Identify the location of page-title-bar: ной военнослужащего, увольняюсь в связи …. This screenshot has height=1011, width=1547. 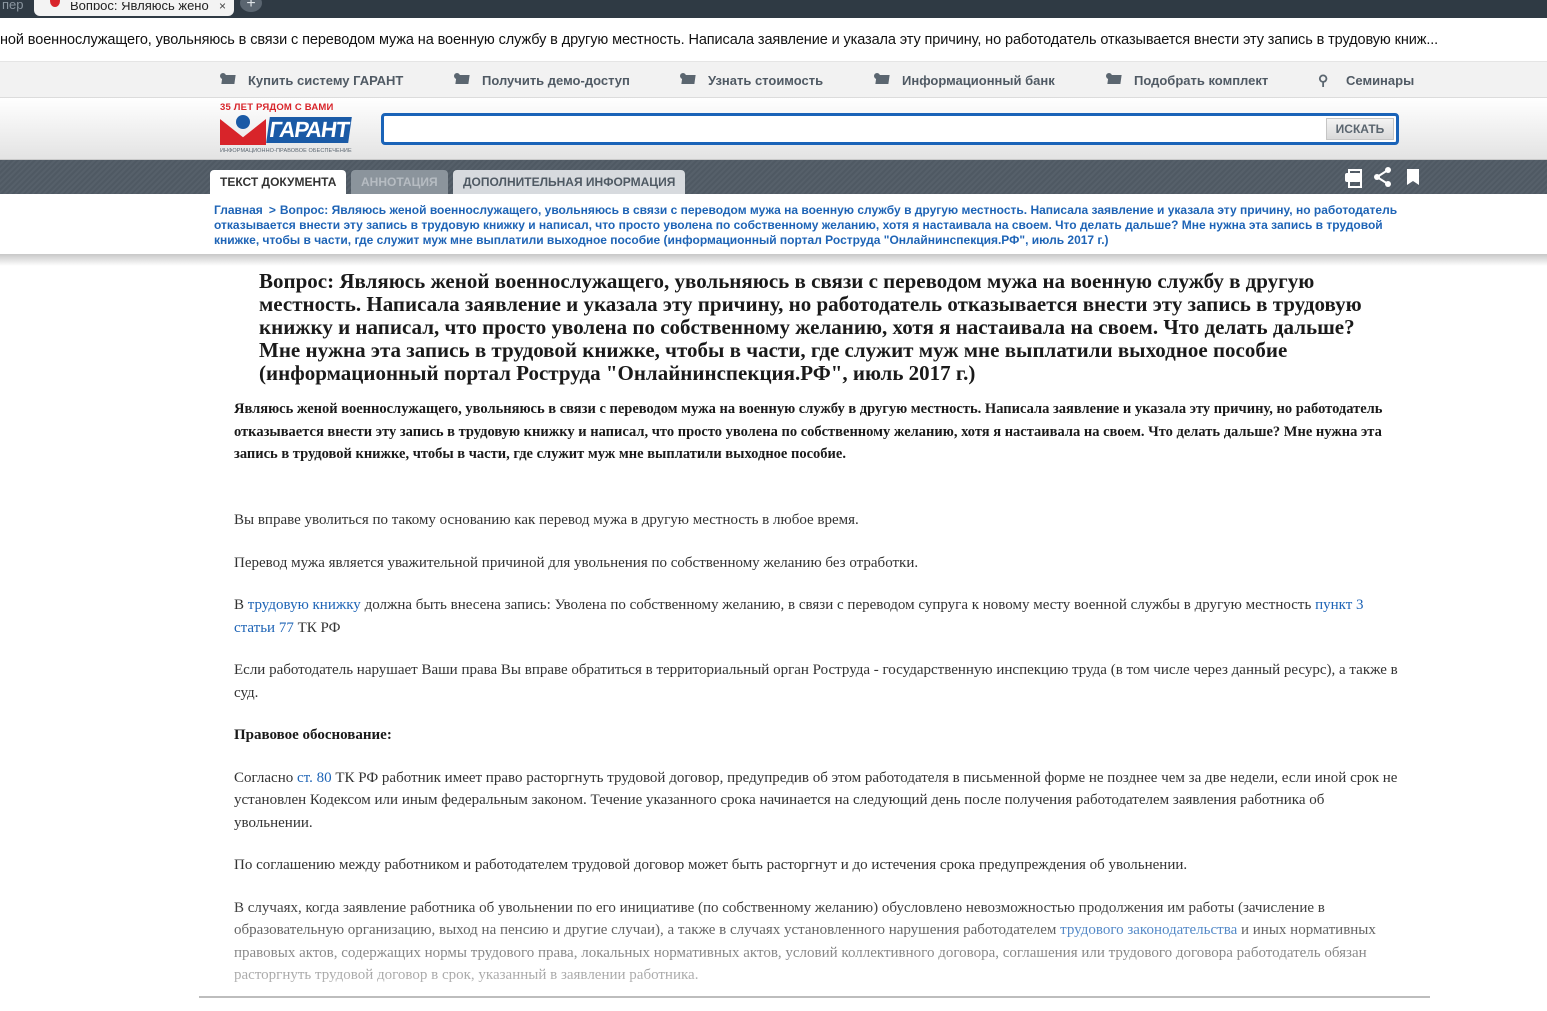
(773, 40).